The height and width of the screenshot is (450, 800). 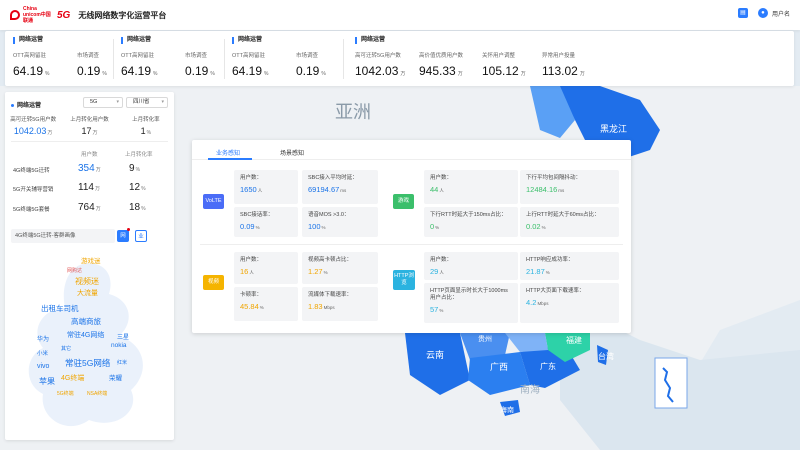 What do you see at coordinates (31, 71) in the screenshot?
I see `kpi-value: 64.19%` at bounding box center [31, 71].